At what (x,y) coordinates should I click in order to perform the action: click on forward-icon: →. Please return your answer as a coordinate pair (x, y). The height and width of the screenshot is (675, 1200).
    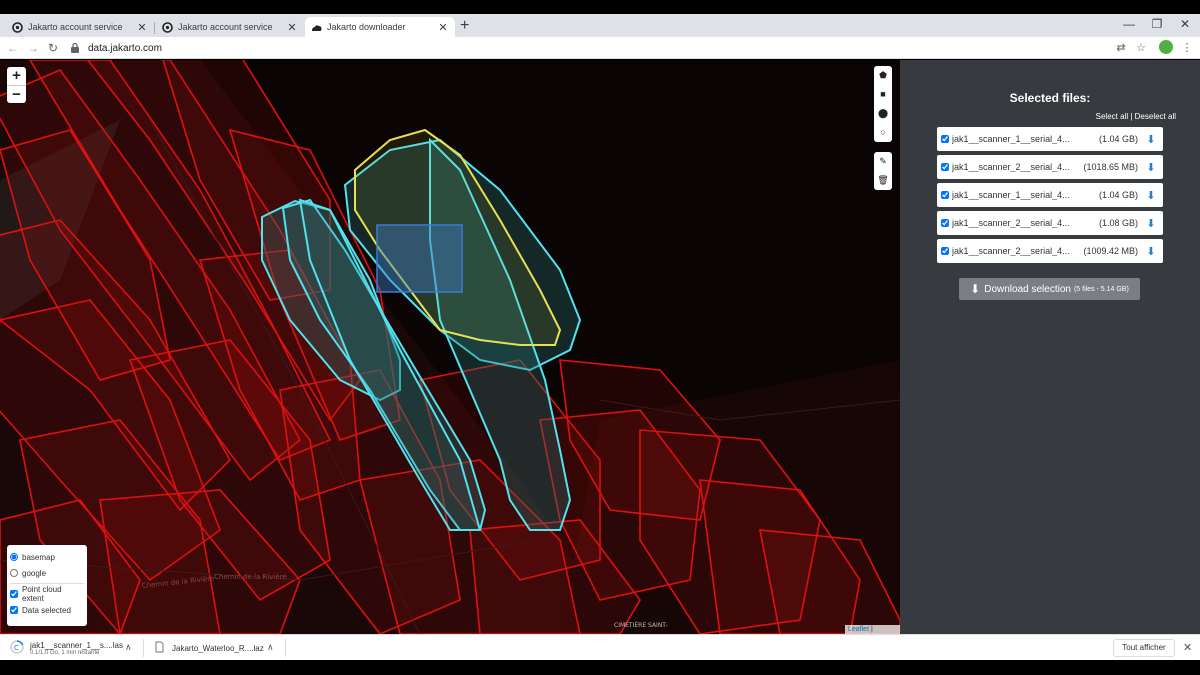
    Looking at the image, I should click on (33, 48).